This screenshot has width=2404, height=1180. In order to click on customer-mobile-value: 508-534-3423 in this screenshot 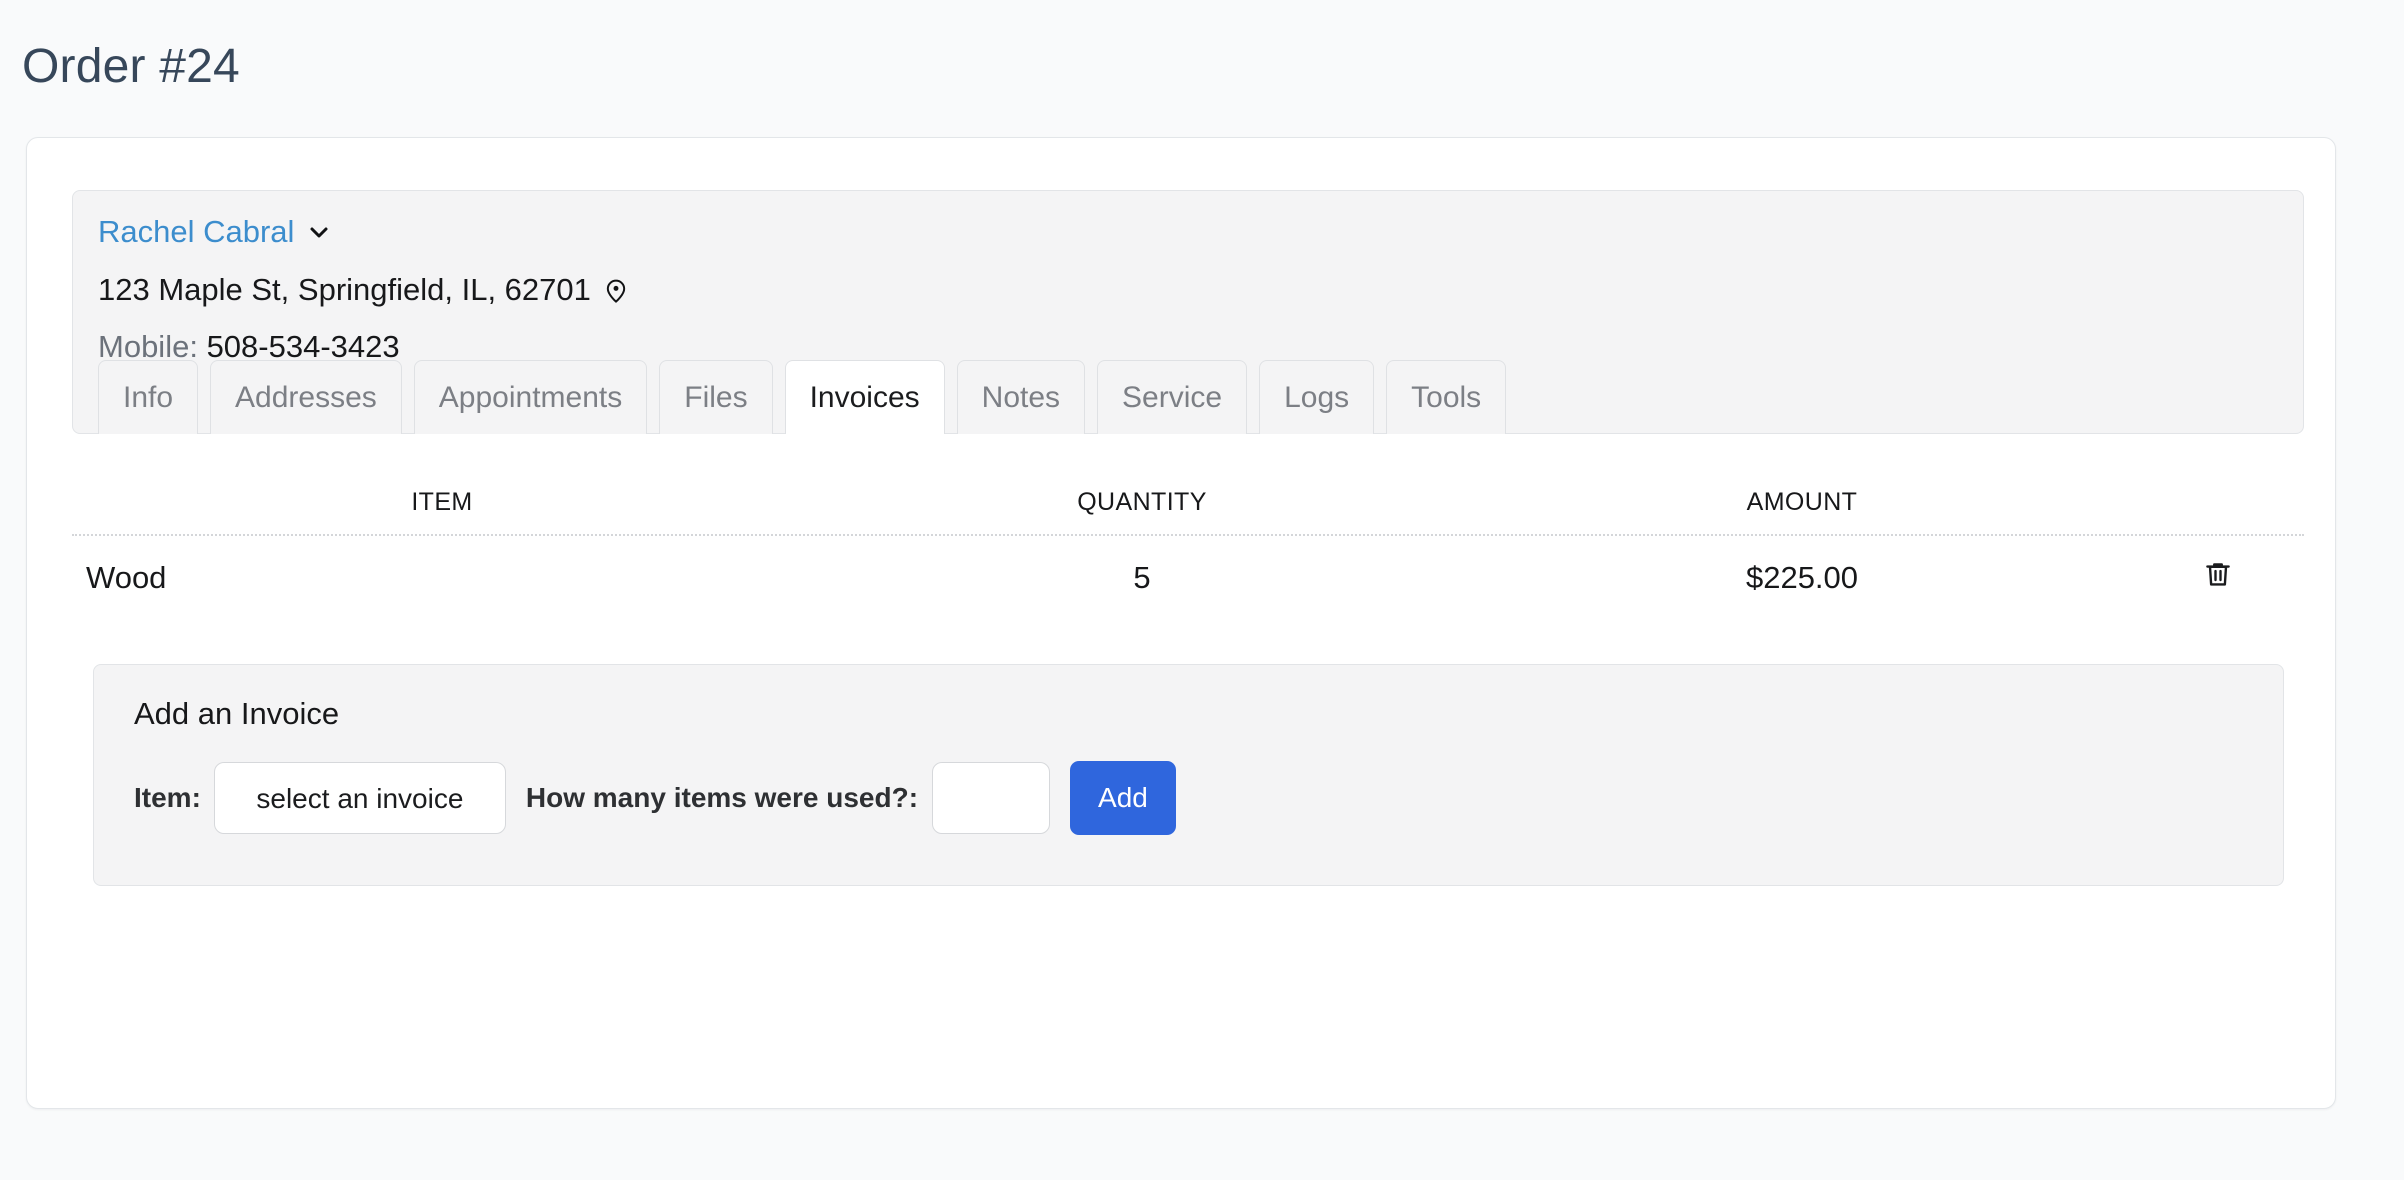, I will do `click(303, 346)`.